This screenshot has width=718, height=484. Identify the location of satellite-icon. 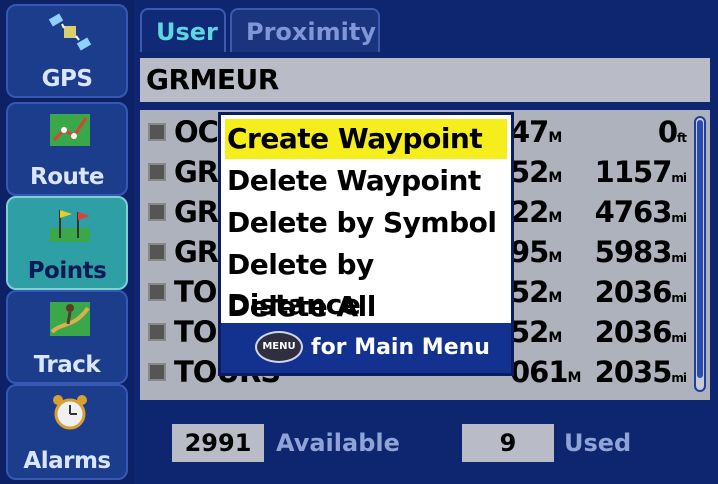
(70, 32).